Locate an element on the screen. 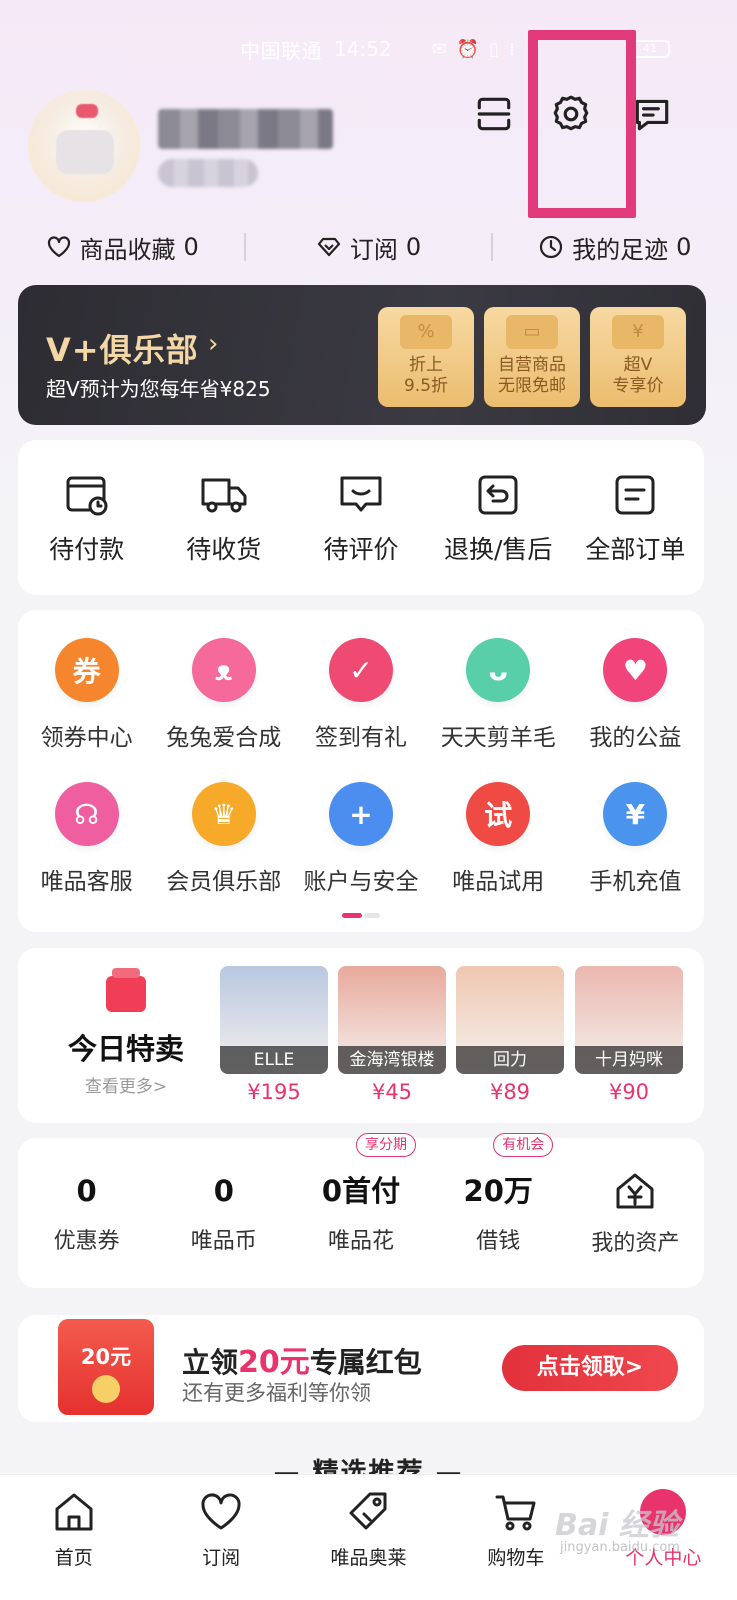 Image resolution: width=737 pixels, height=1600 pixels. service-shield: + 账户与安全 is located at coordinates (360, 839).